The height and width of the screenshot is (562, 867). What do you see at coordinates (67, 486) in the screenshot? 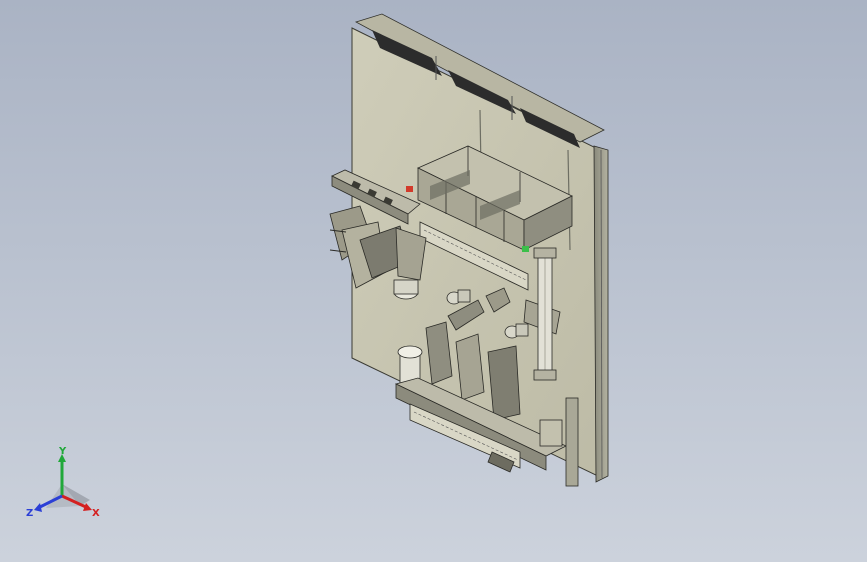
I see `reference-triad: Y X Z` at bounding box center [67, 486].